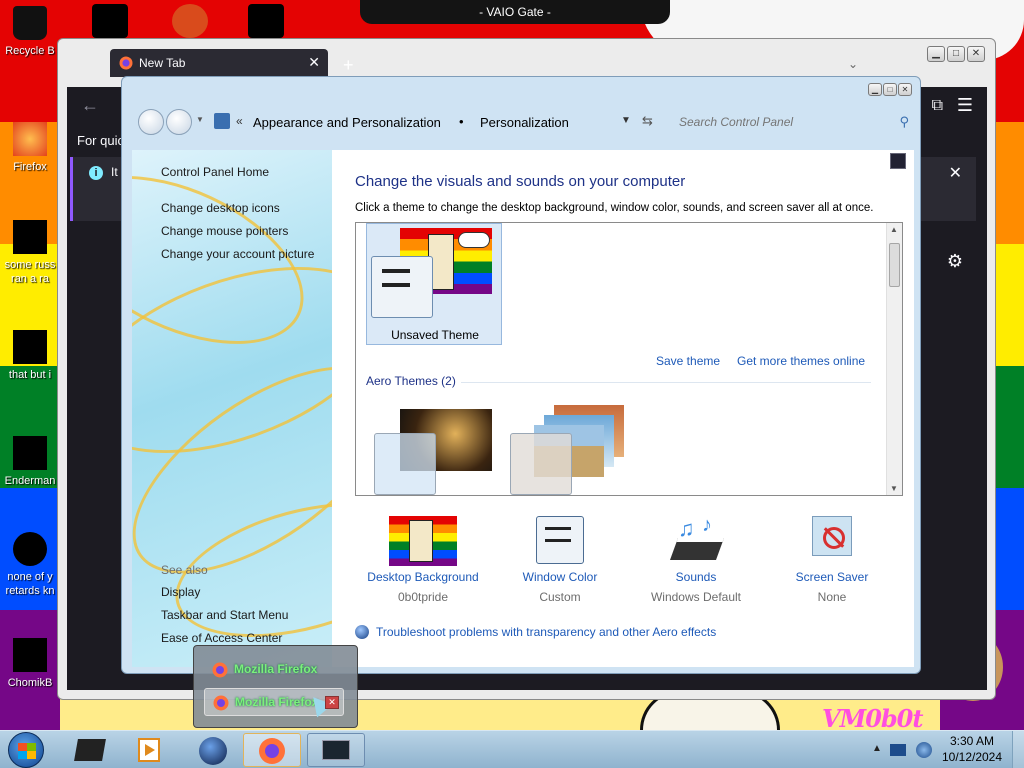 The width and height of the screenshot is (1024, 768). What do you see at coordinates (832, 597) in the screenshot?
I see `screen-saver-value: None` at bounding box center [832, 597].